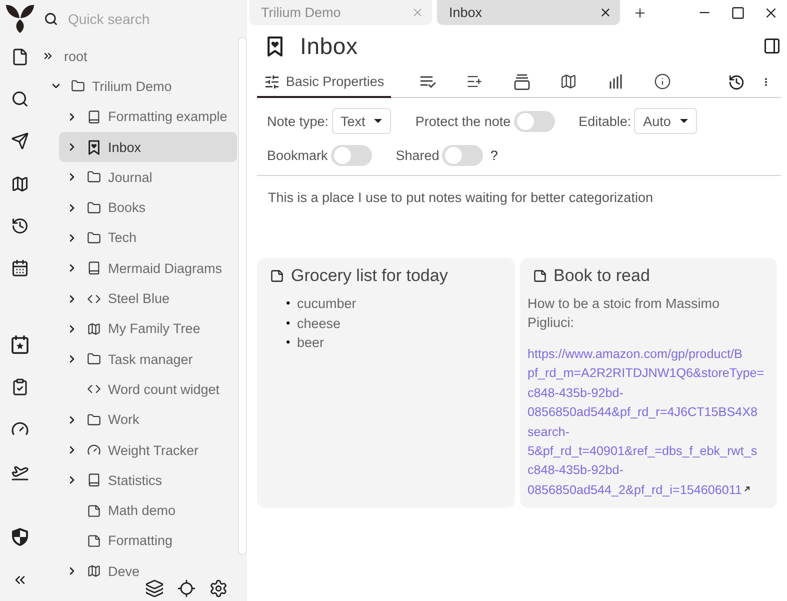  What do you see at coordinates (362, 121) in the screenshot?
I see `note-type-select: Text` at bounding box center [362, 121].